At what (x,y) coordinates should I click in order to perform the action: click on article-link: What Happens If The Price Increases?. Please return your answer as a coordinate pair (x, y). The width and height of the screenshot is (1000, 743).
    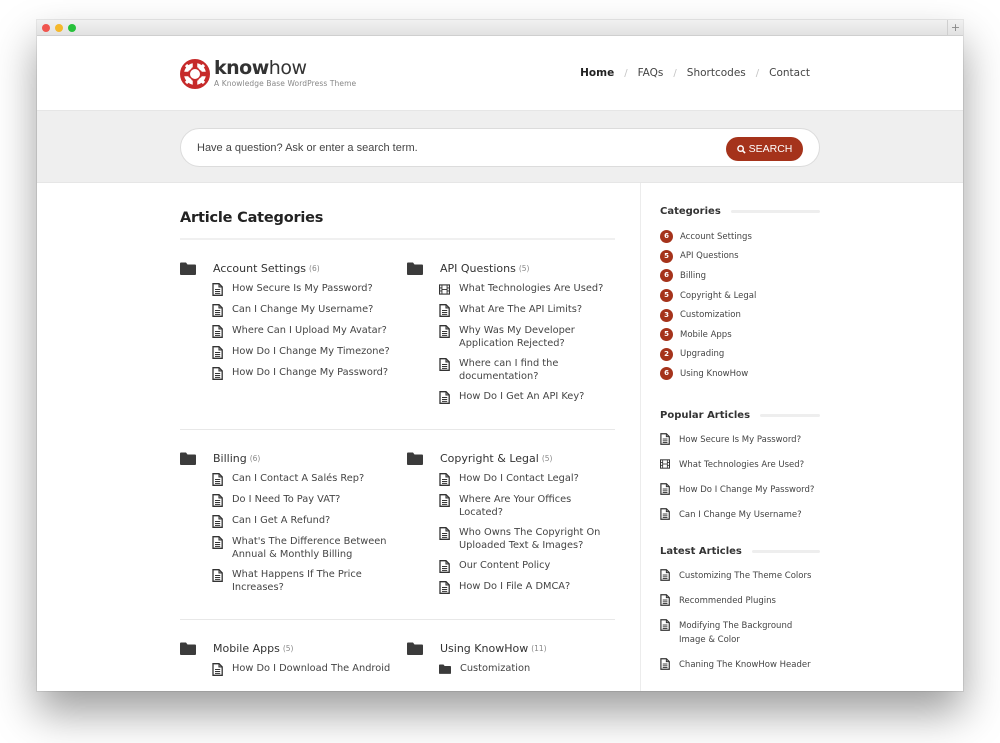
    Looking at the image, I should click on (312, 581).